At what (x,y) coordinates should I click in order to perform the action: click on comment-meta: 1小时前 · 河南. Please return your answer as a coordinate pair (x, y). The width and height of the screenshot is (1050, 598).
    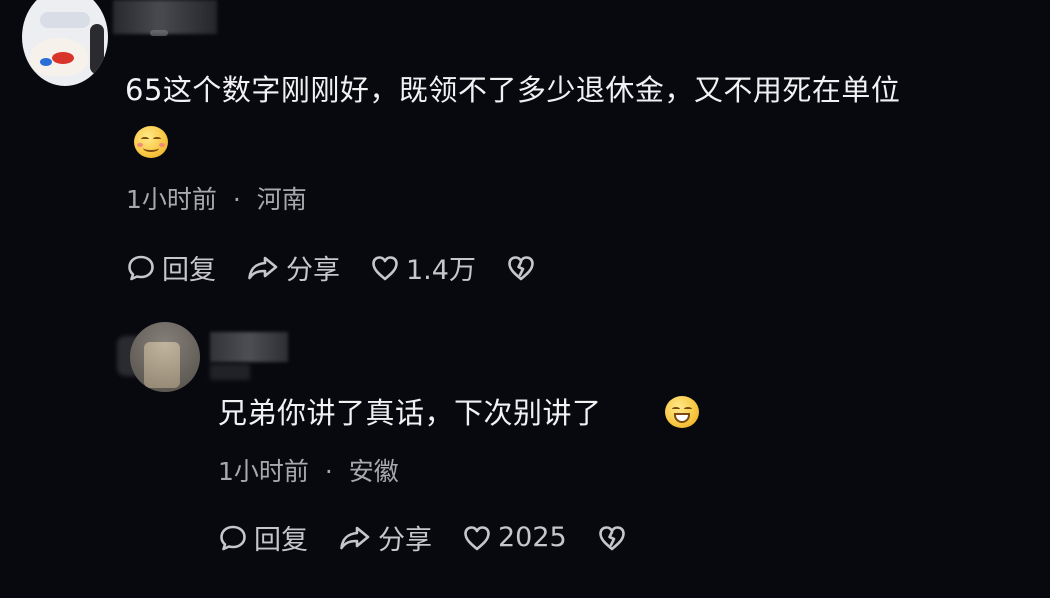
    Looking at the image, I should click on (216, 198).